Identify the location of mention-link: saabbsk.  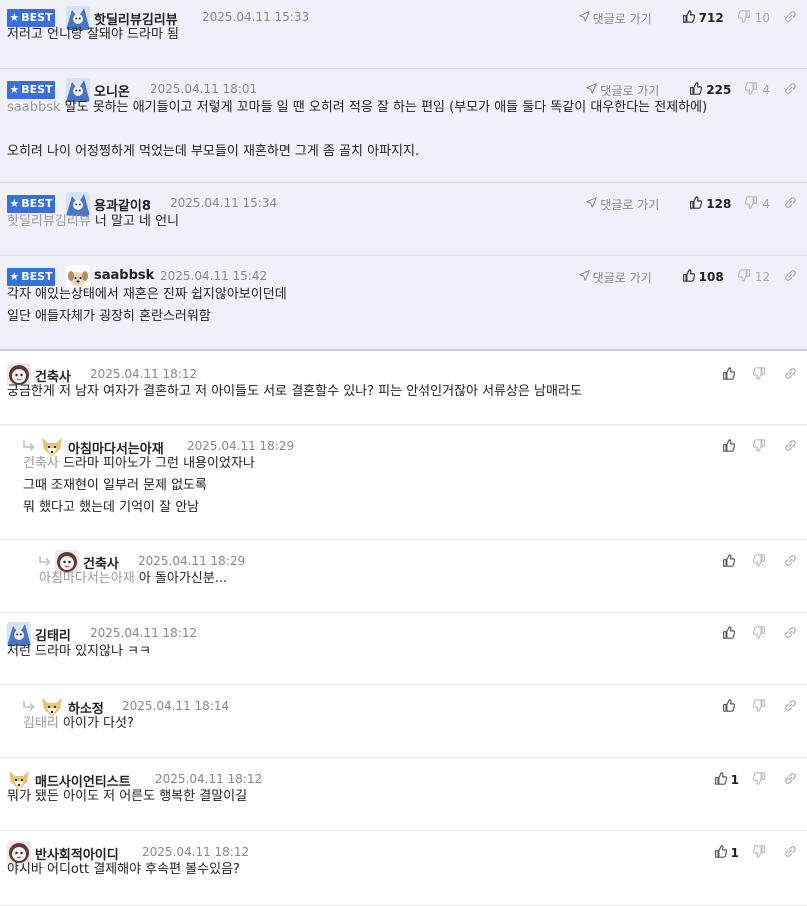
(34, 107).